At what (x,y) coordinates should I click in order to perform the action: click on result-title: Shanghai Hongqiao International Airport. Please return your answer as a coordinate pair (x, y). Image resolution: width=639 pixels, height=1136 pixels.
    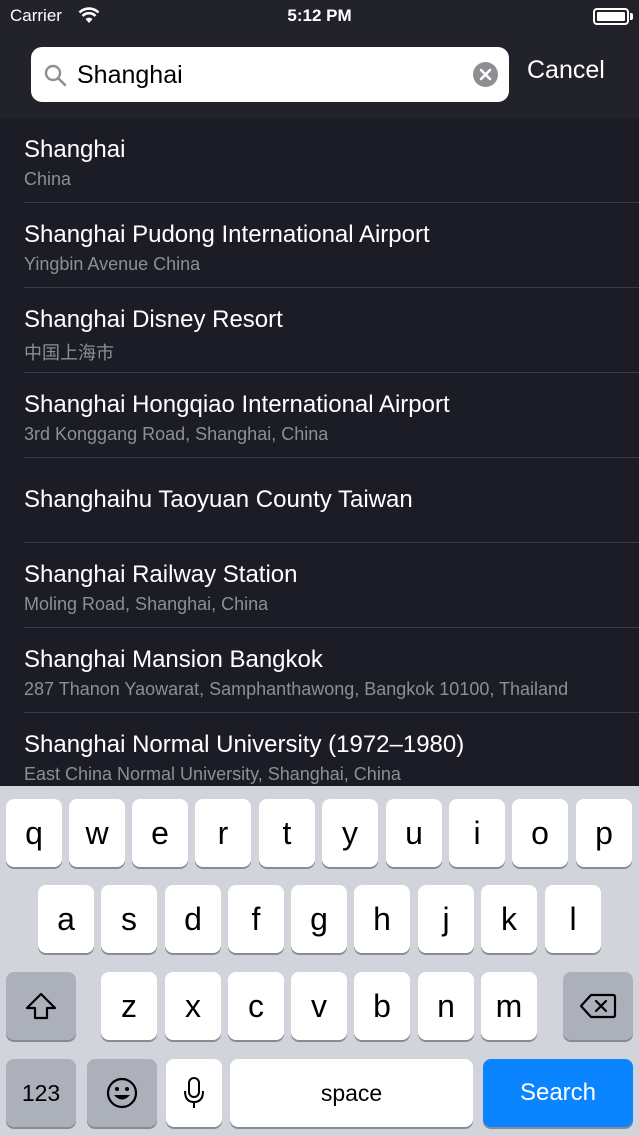
    Looking at the image, I should click on (237, 404).